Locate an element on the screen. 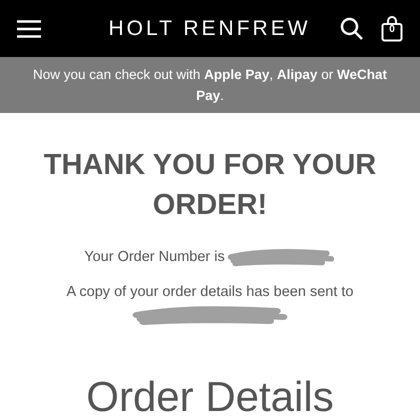 This screenshot has width=420, height=420. promo-text: Now you can check out with Apple Pay, Alipay or WeChat Pay. is located at coordinates (210, 85).